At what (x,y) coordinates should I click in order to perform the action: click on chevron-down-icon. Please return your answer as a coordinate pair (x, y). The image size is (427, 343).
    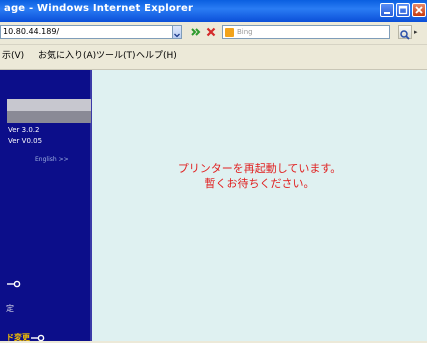
    Looking at the image, I should click on (177, 35).